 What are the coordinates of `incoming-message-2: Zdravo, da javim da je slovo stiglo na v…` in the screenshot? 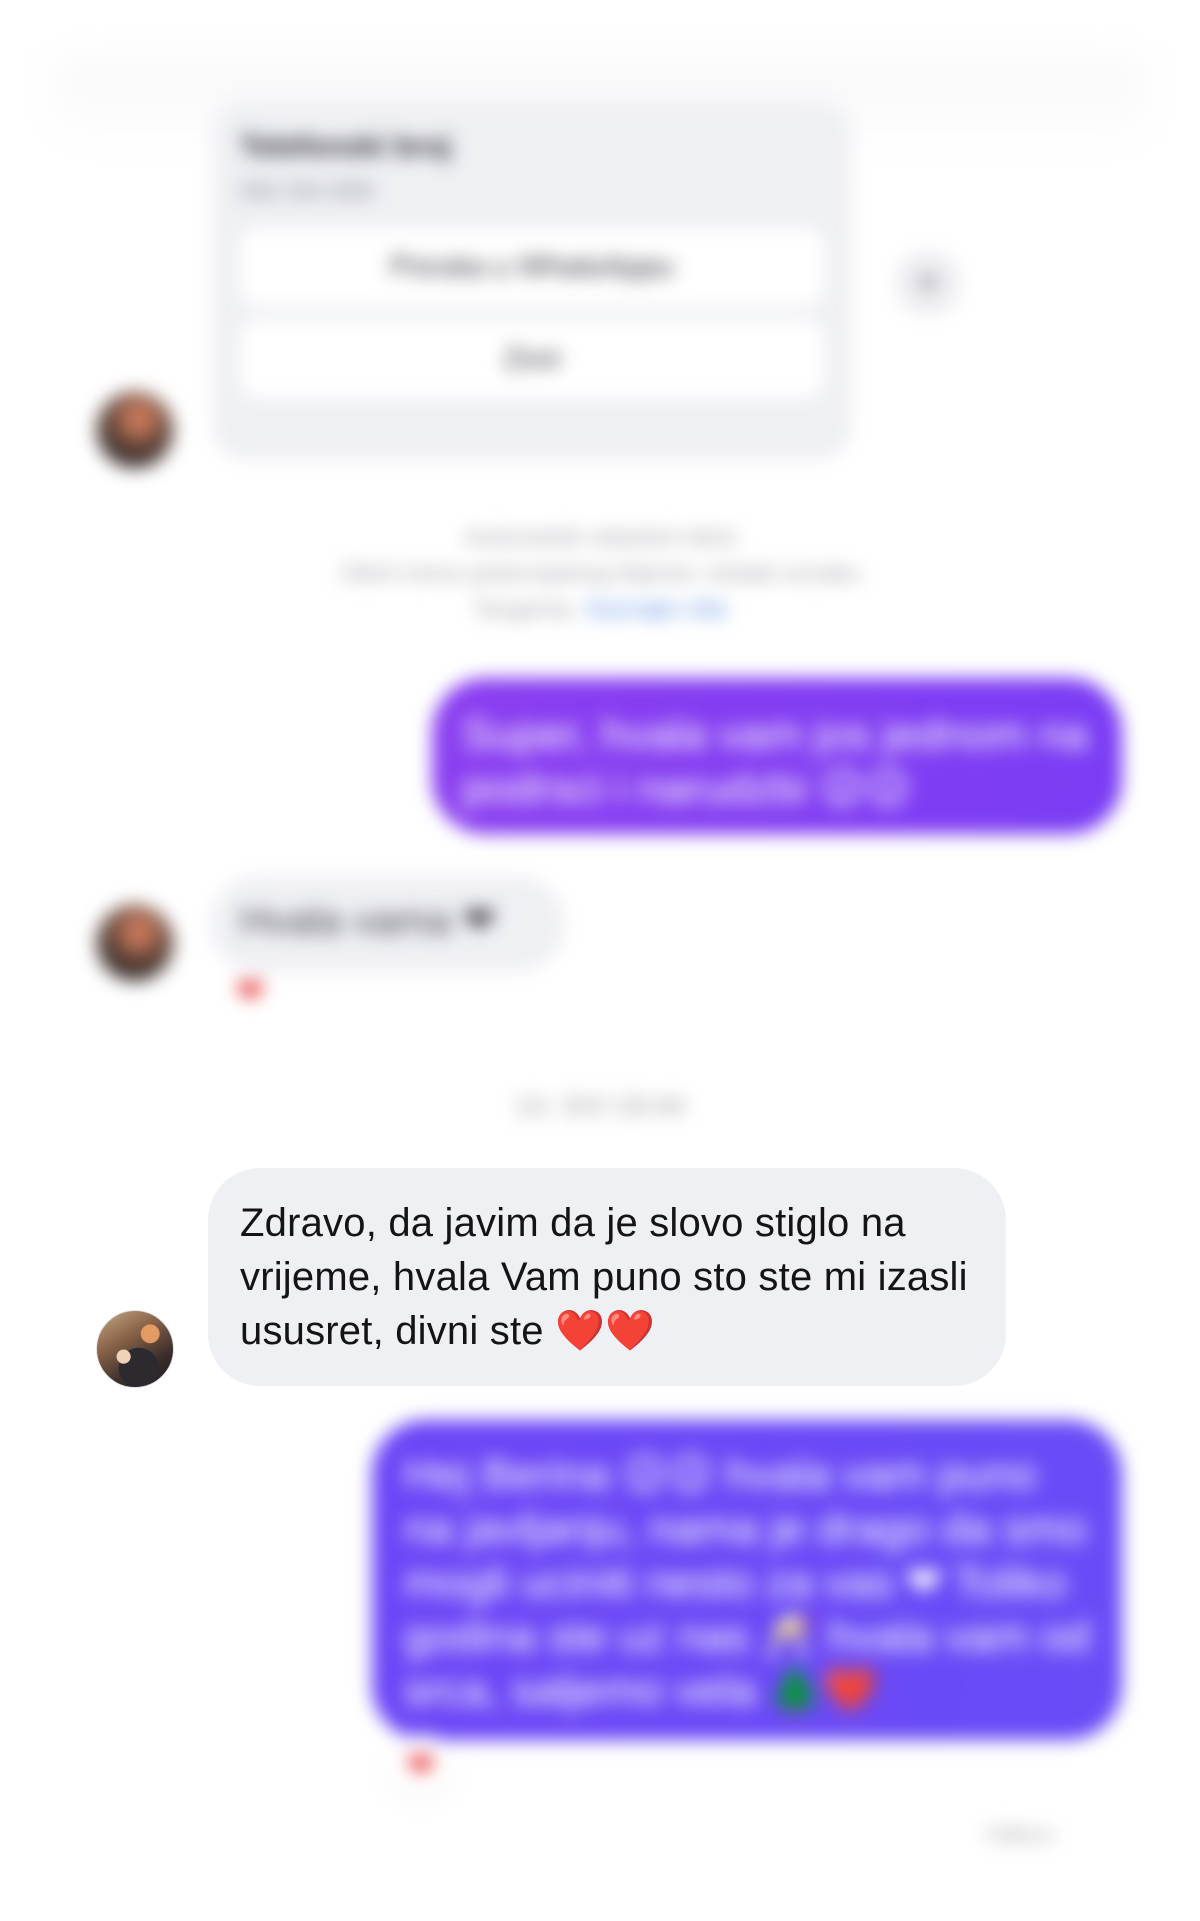 It's located at (607, 1277).